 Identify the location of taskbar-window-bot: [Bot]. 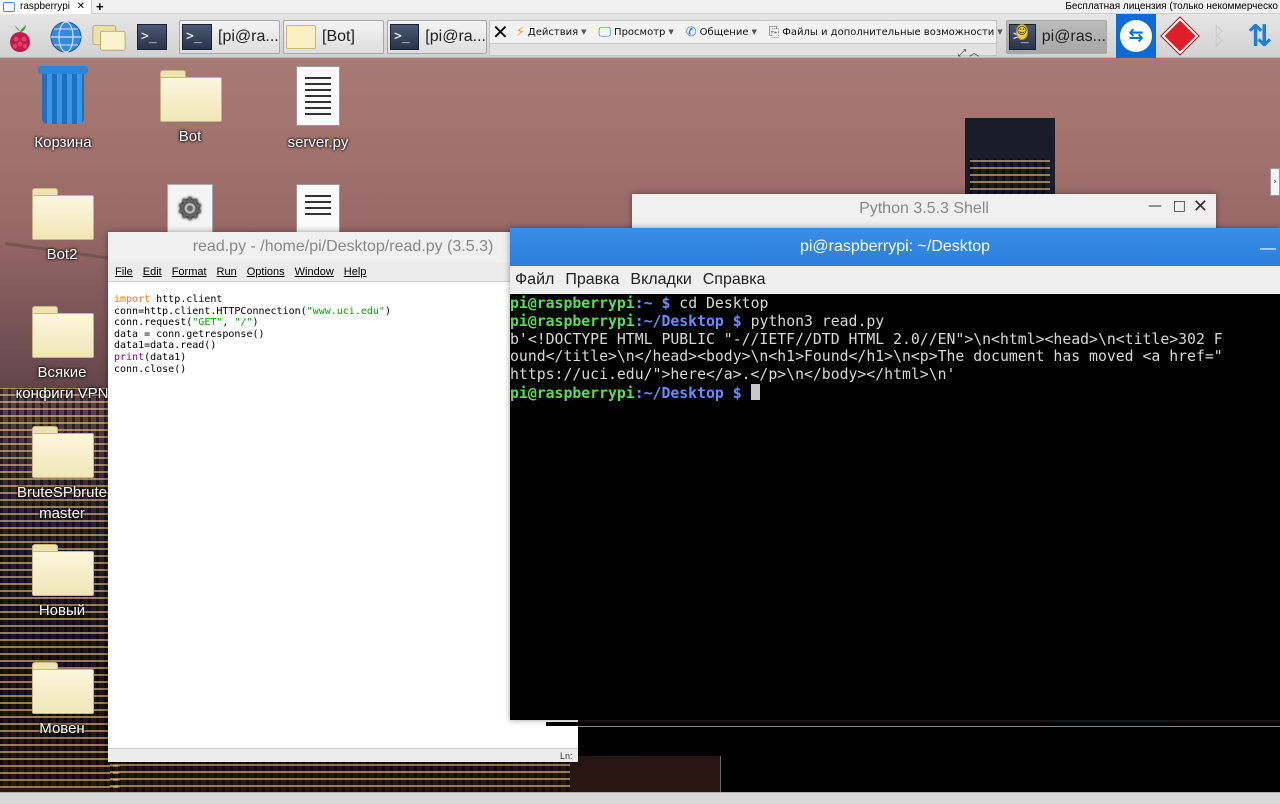
(333, 37).